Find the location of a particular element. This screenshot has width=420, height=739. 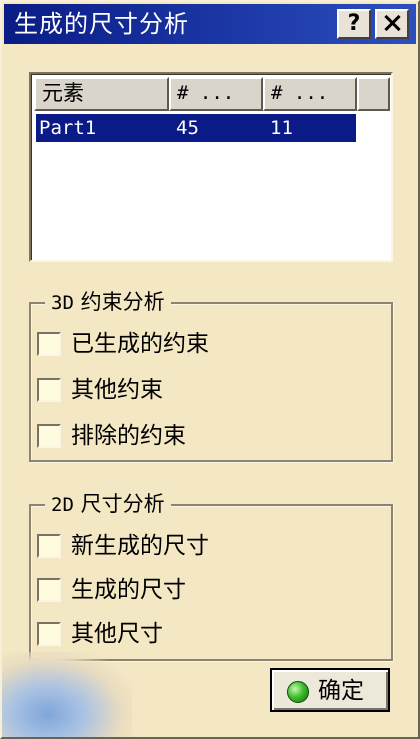

group-2d-legend-text: 尺寸分析 is located at coordinates (122, 504).